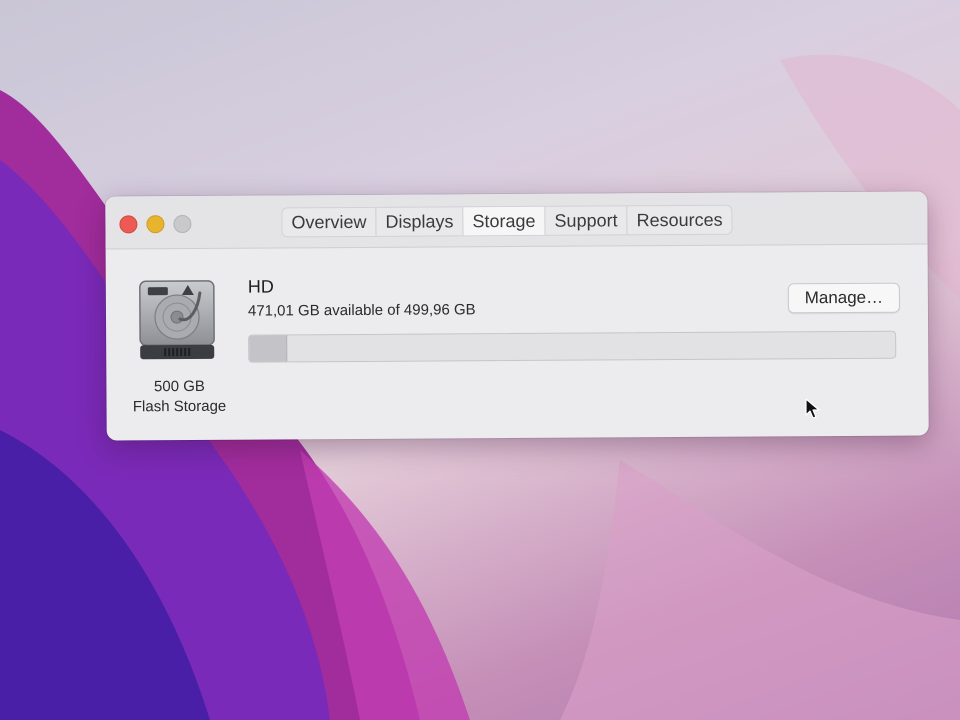  What do you see at coordinates (260, 286) in the screenshot?
I see `drive-name: HD` at bounding box center [260, 286].